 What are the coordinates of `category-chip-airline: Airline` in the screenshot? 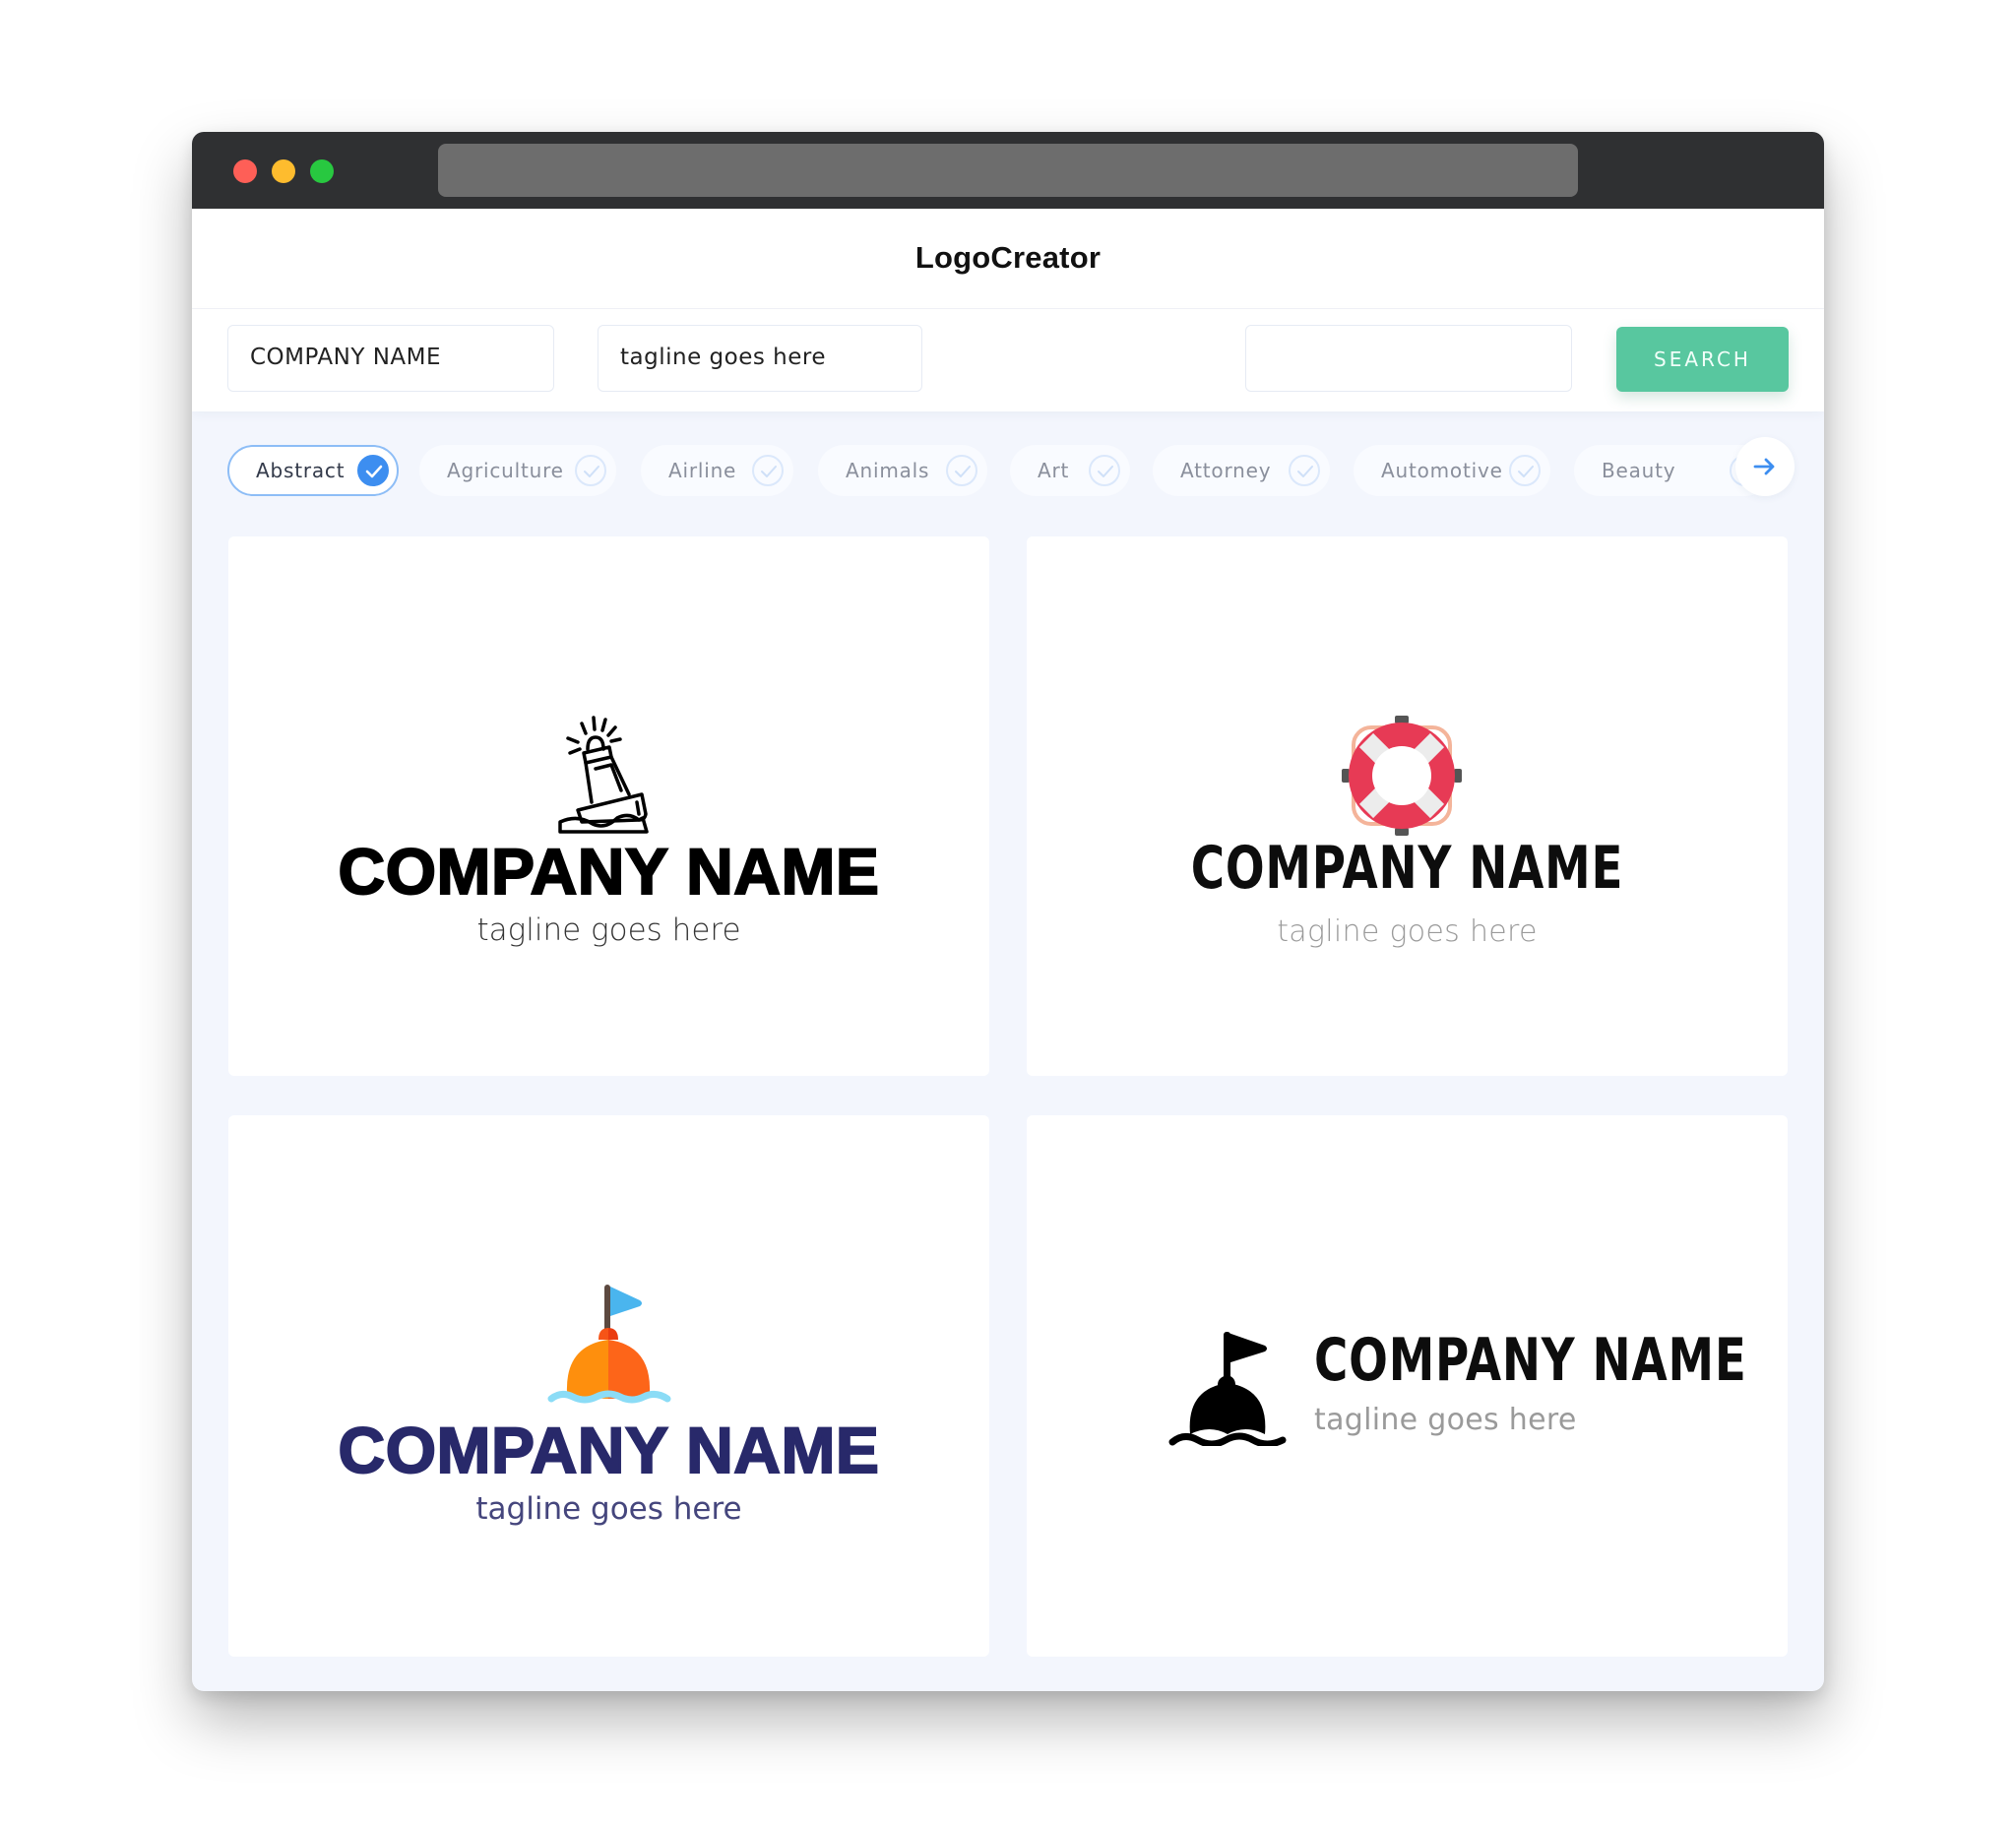 It's located at (717, 470).